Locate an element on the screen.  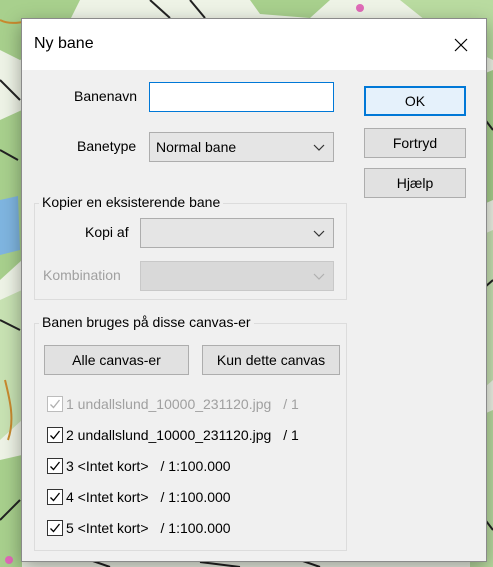
canvas-group-title: Banen bruges på disse canvas-er is located at coordinates (146, 322).